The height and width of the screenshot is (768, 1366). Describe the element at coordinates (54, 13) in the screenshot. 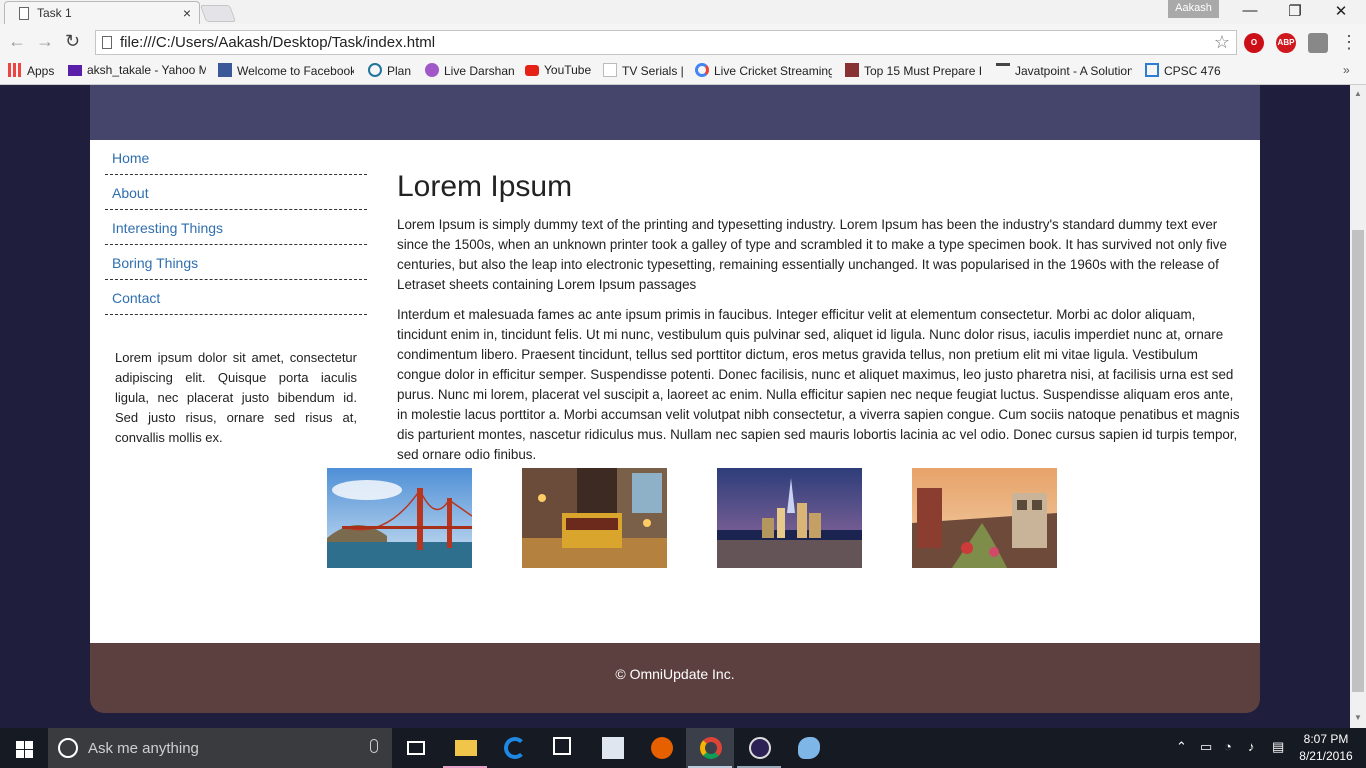

I see `tab-title: Task 1` at that location.